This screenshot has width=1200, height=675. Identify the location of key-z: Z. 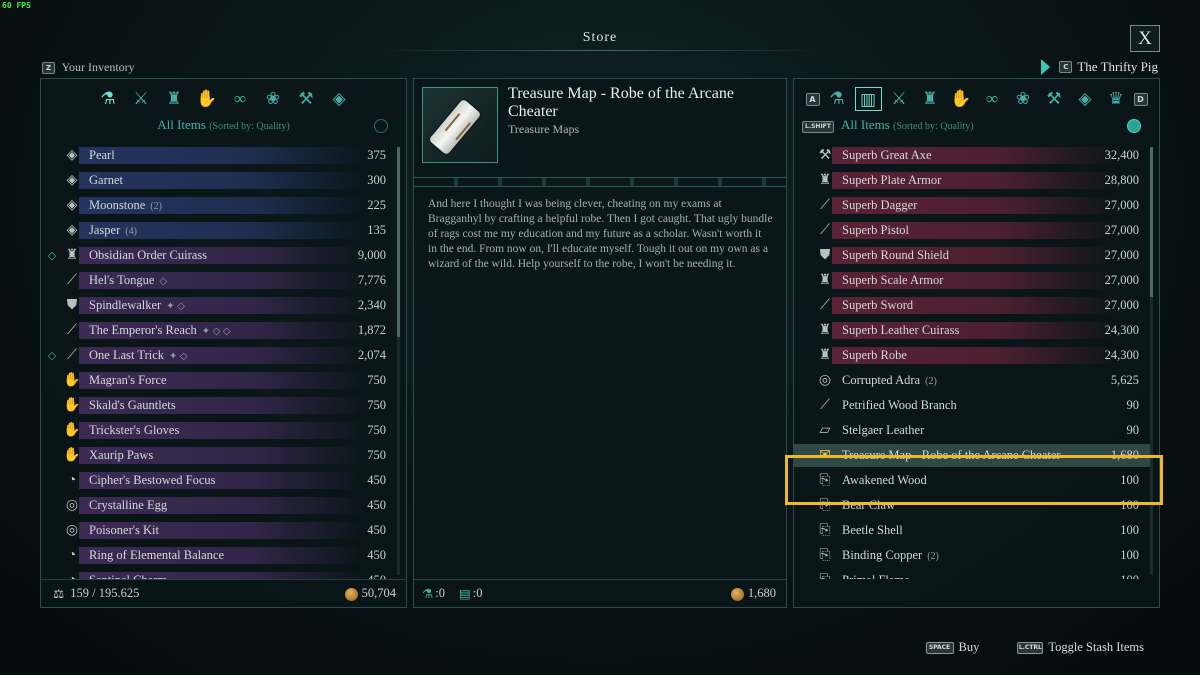
(48, 68).